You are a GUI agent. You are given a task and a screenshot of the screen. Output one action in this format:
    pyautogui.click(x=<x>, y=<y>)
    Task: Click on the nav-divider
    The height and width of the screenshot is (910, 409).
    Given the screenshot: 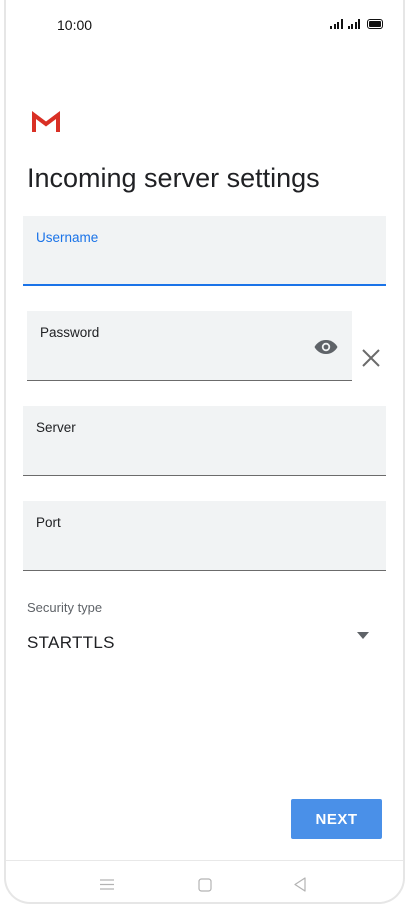 What is the action you would take?
    pyautogui.click(x=204, y=860)
    